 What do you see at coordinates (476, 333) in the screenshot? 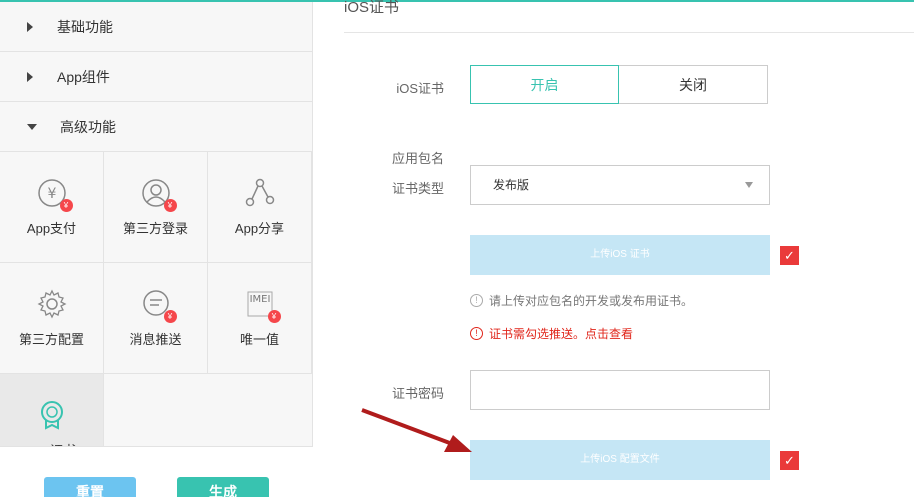
I see `warning-icon: !` at bounding box center [476, 333].